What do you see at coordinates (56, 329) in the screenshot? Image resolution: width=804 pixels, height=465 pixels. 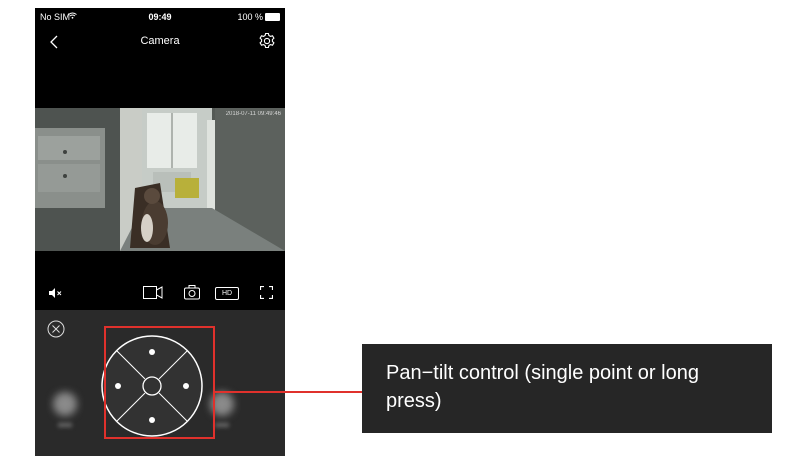 I see `close-circle-icon` at bounding box center [56, 329].